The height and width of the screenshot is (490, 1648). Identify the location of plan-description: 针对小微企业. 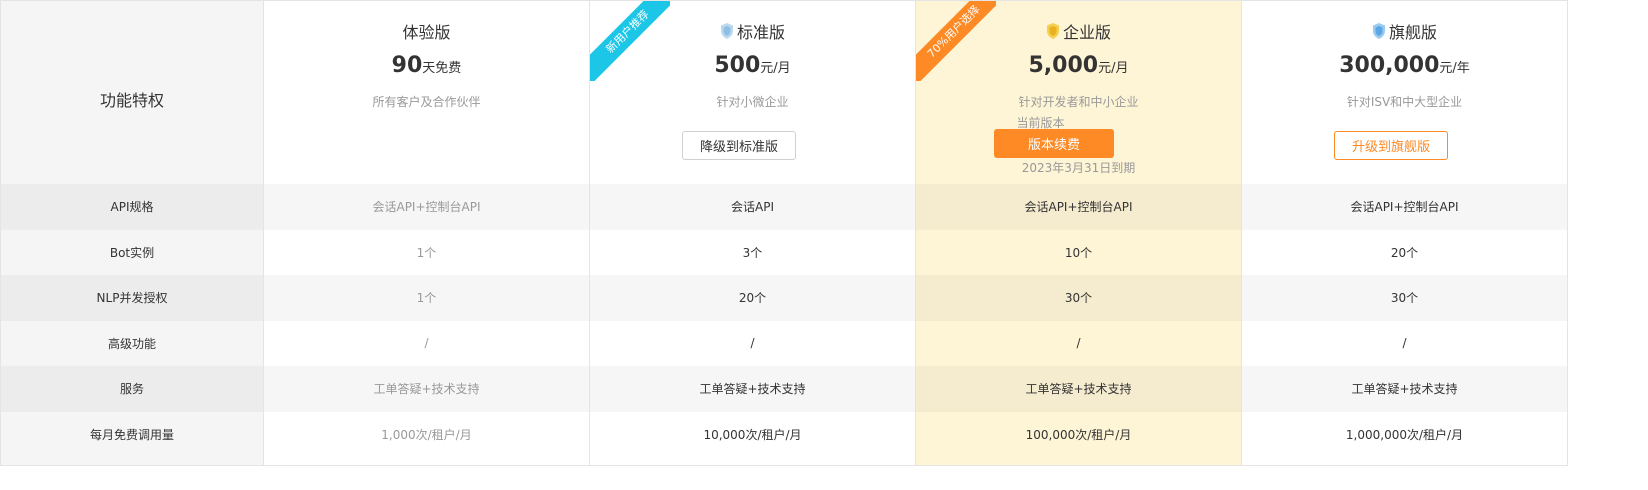
(752, 102).